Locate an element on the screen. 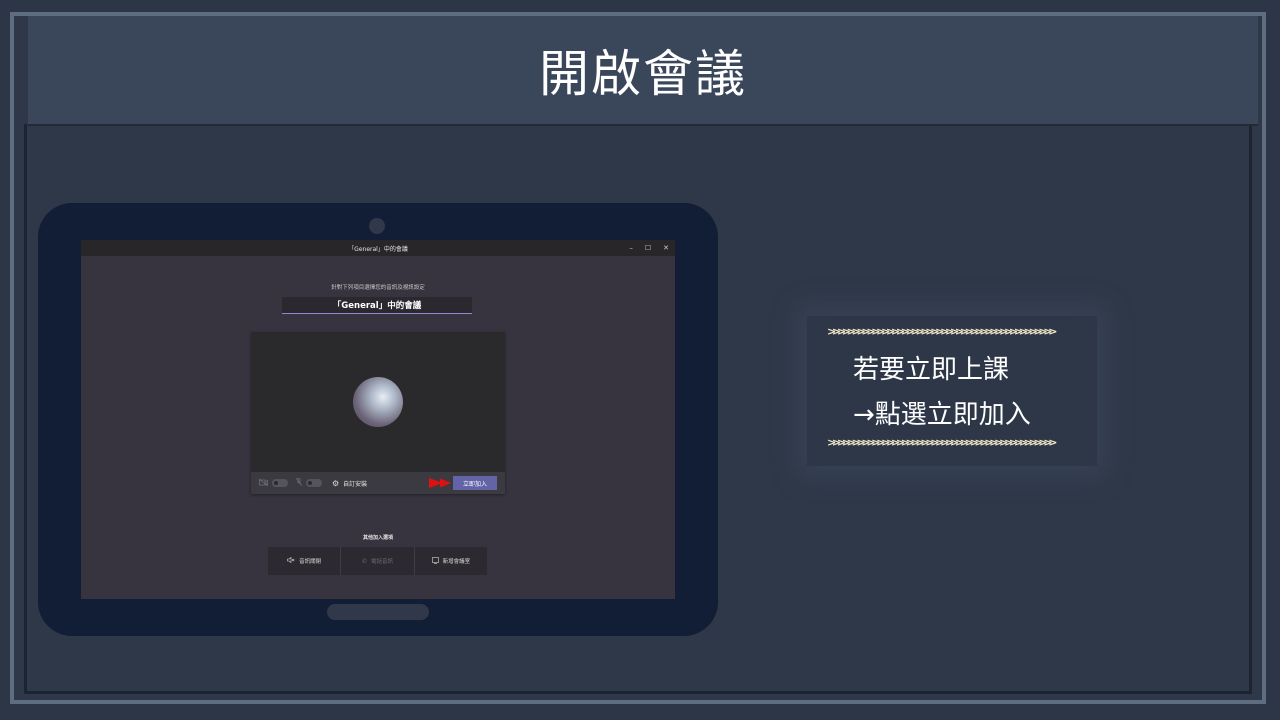 The image size is (1280, 720). maximize-icon: ☐ is located at coordinates (648, 248).